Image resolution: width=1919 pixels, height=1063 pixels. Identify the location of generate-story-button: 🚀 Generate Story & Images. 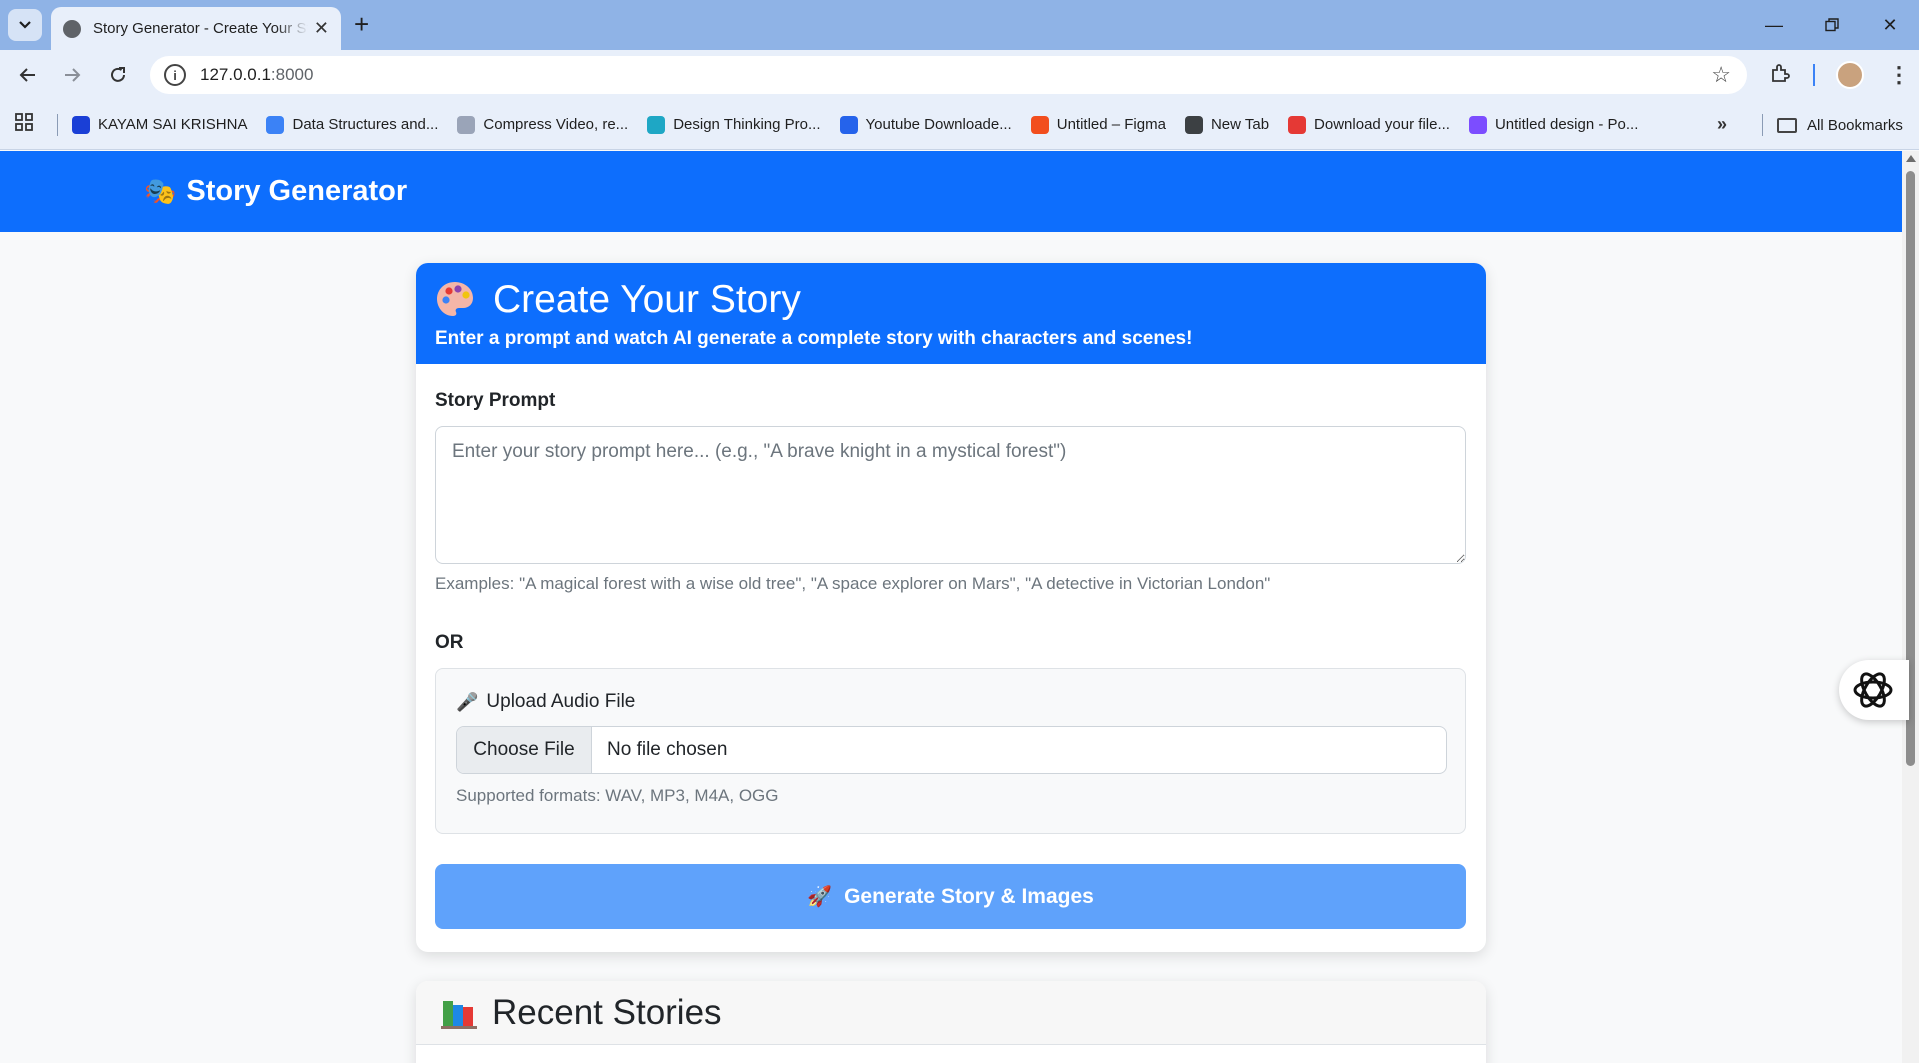
(950, 896).